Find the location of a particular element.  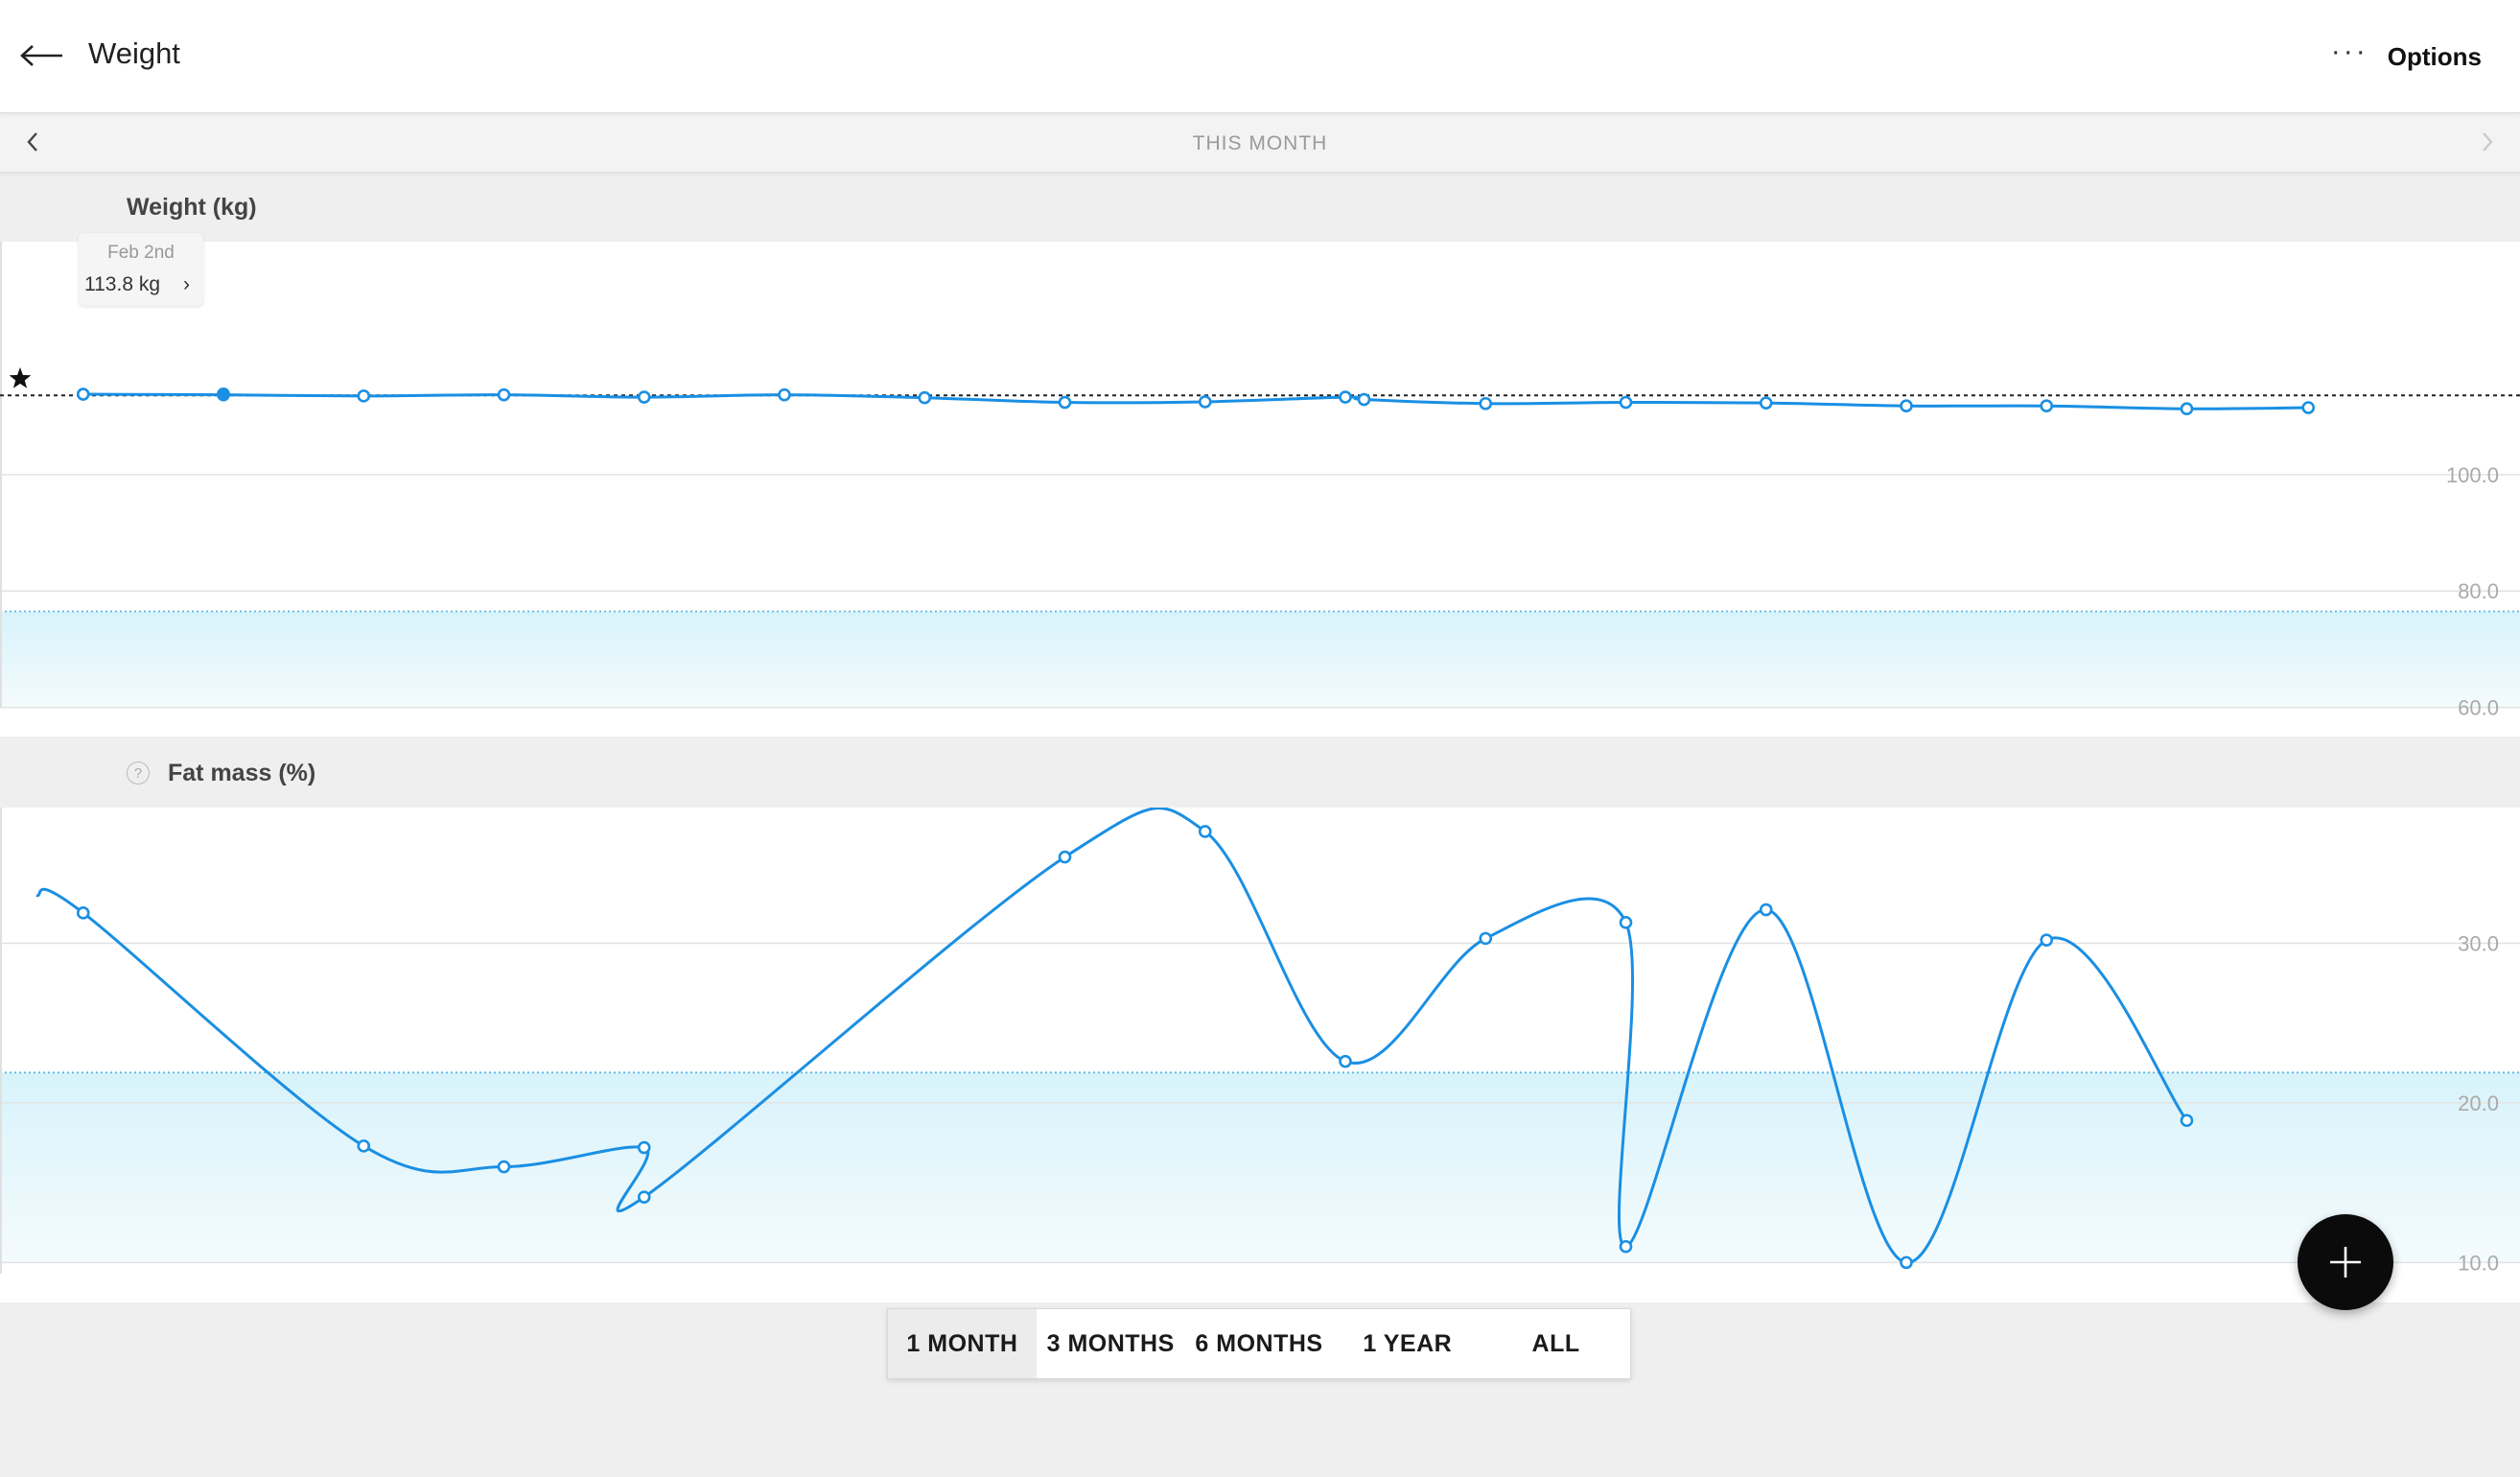

period-label: THIS MONTH is located at coordinates (1260, 143).